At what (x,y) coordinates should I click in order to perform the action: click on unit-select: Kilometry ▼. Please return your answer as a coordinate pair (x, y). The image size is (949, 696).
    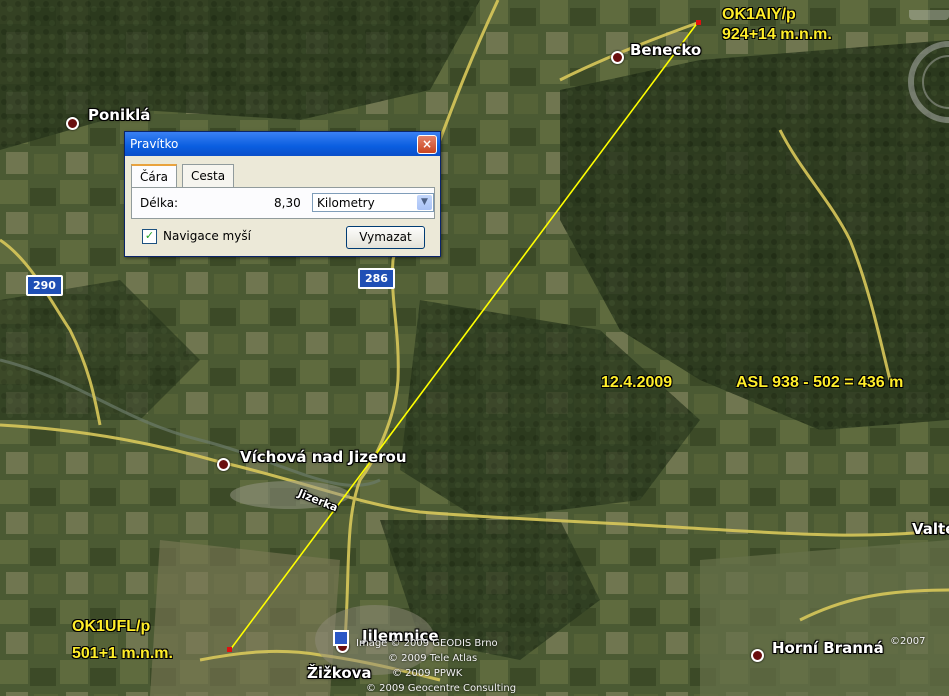
    Looking at the image, I should click on (373, 202).